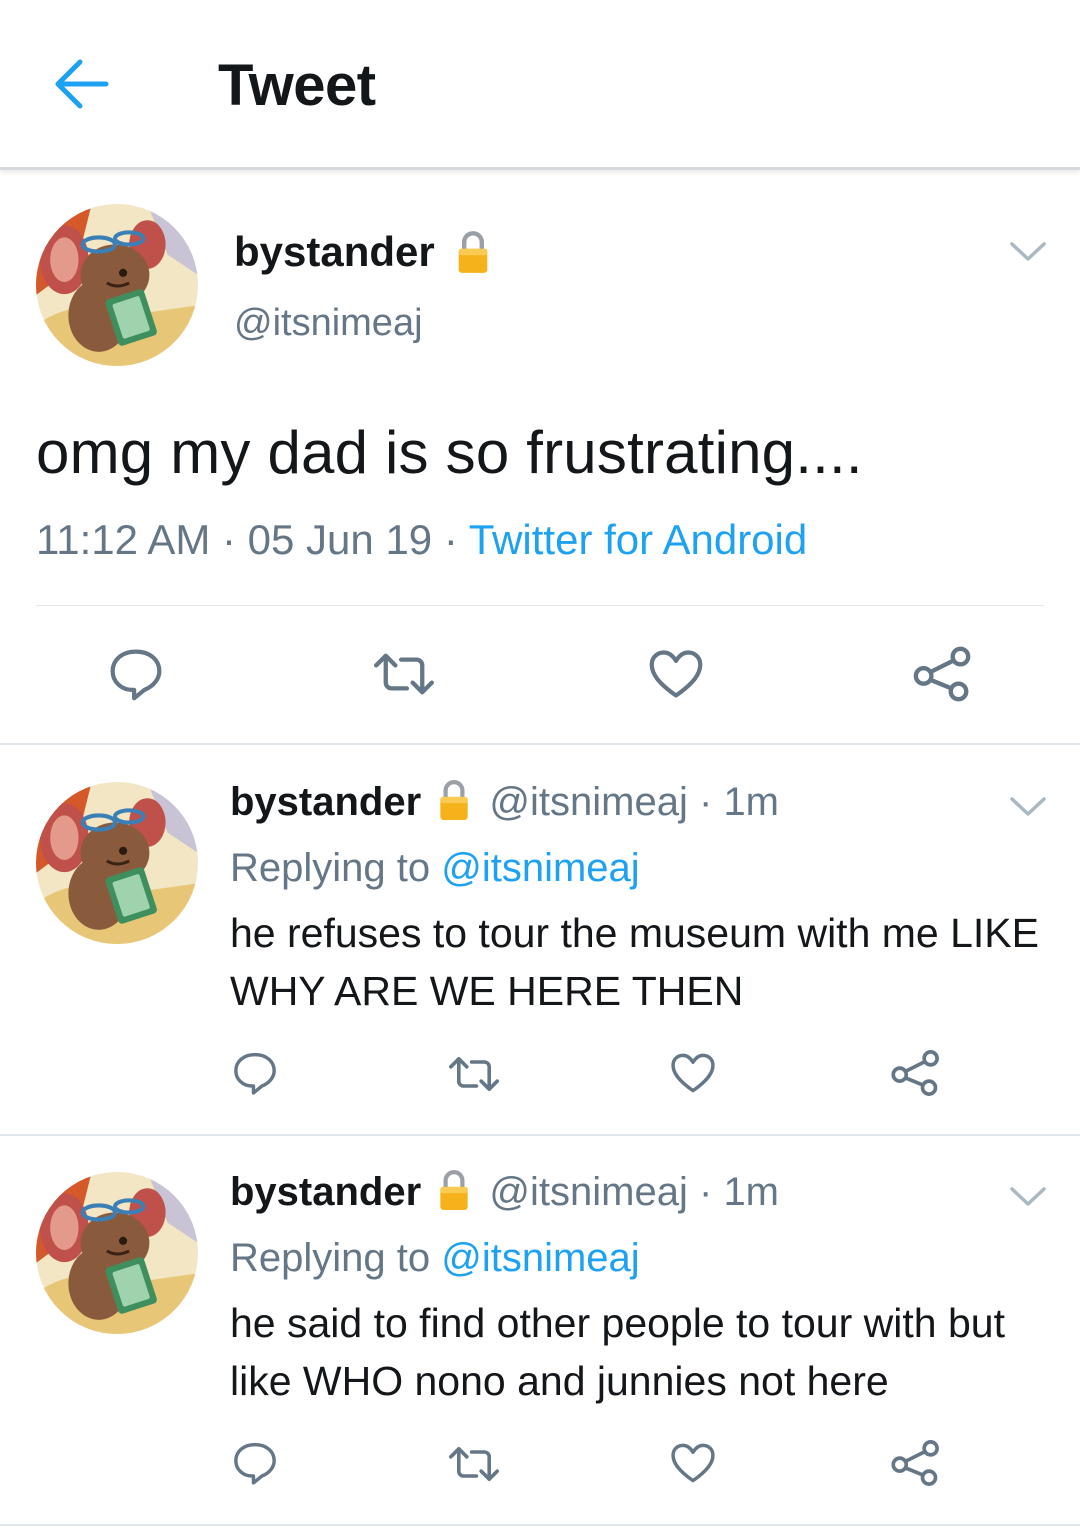  I want to click on back-arrow-icon, so click(82, 84).